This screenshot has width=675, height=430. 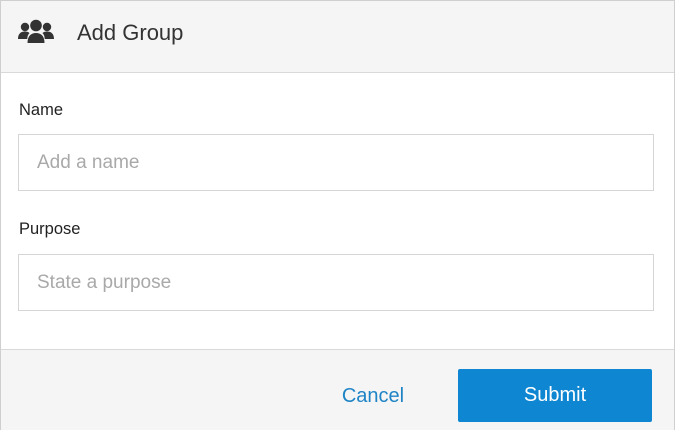 What do you see at coordinates (555, 395) in the screenshot?
I see `submit-button: Submit` at bounding box center [555, 395].